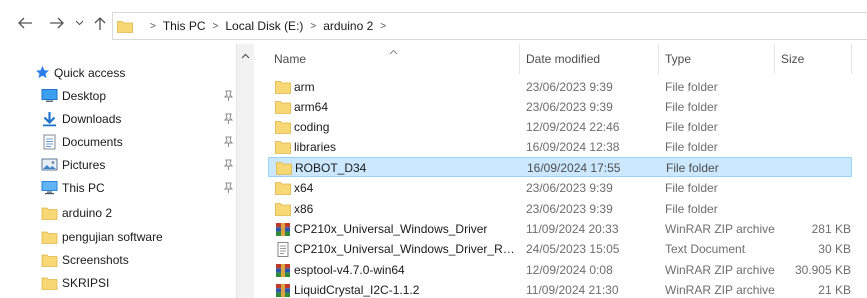 The image size is (867, 298). I want to click on file-row: x64 23/06/2023 9:39 File folder, so click(560, 188).